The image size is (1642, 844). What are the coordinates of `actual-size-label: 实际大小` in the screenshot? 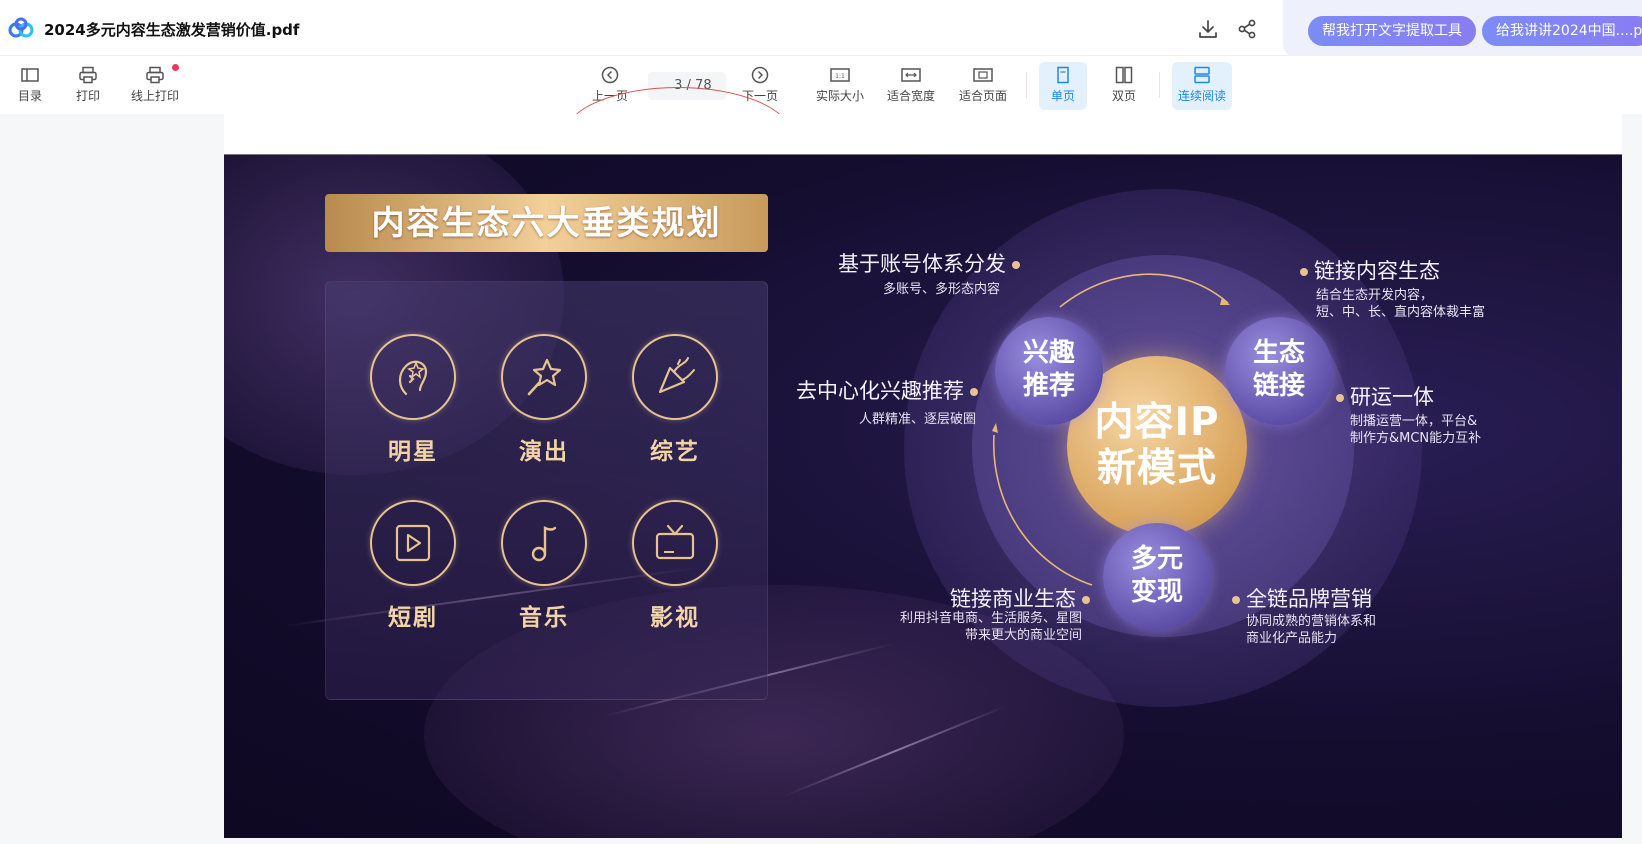 It's located at (839, 96).